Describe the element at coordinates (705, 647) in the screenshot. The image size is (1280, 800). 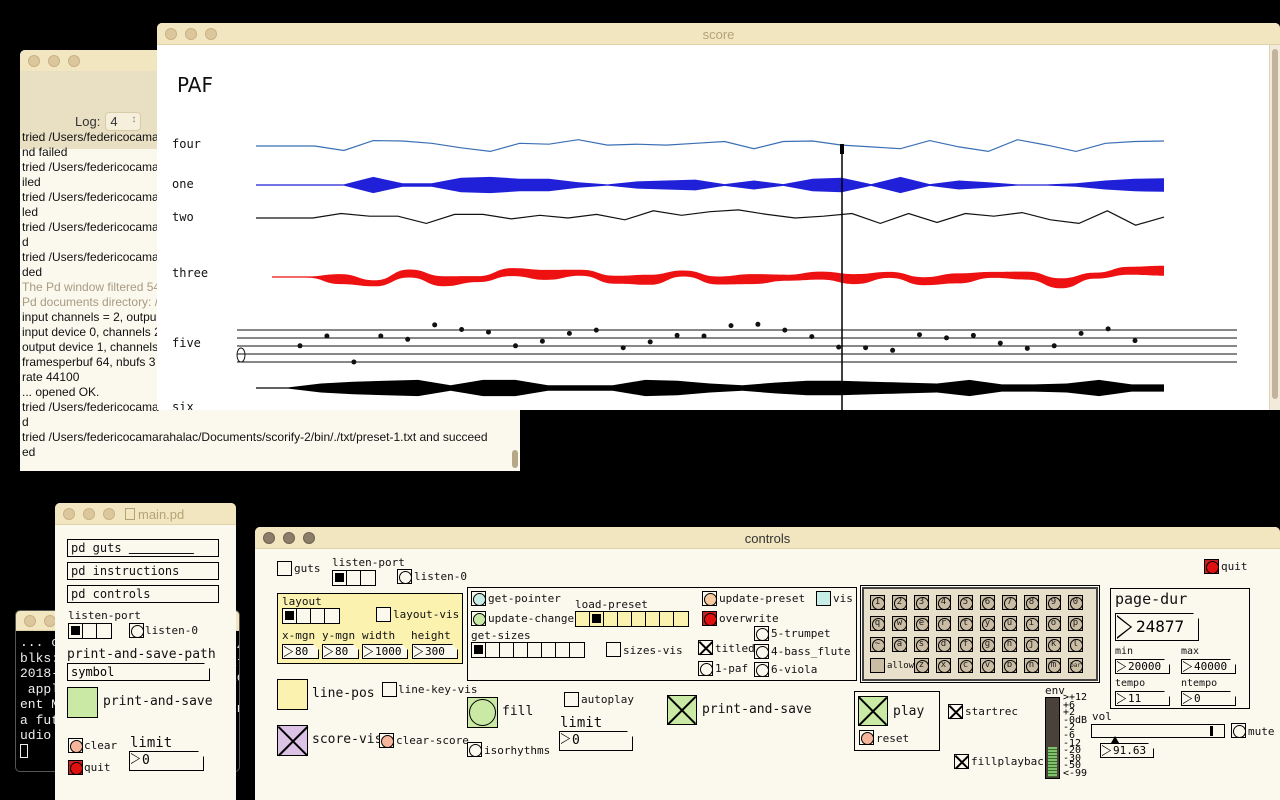
I see `titled-toggle` at that location.